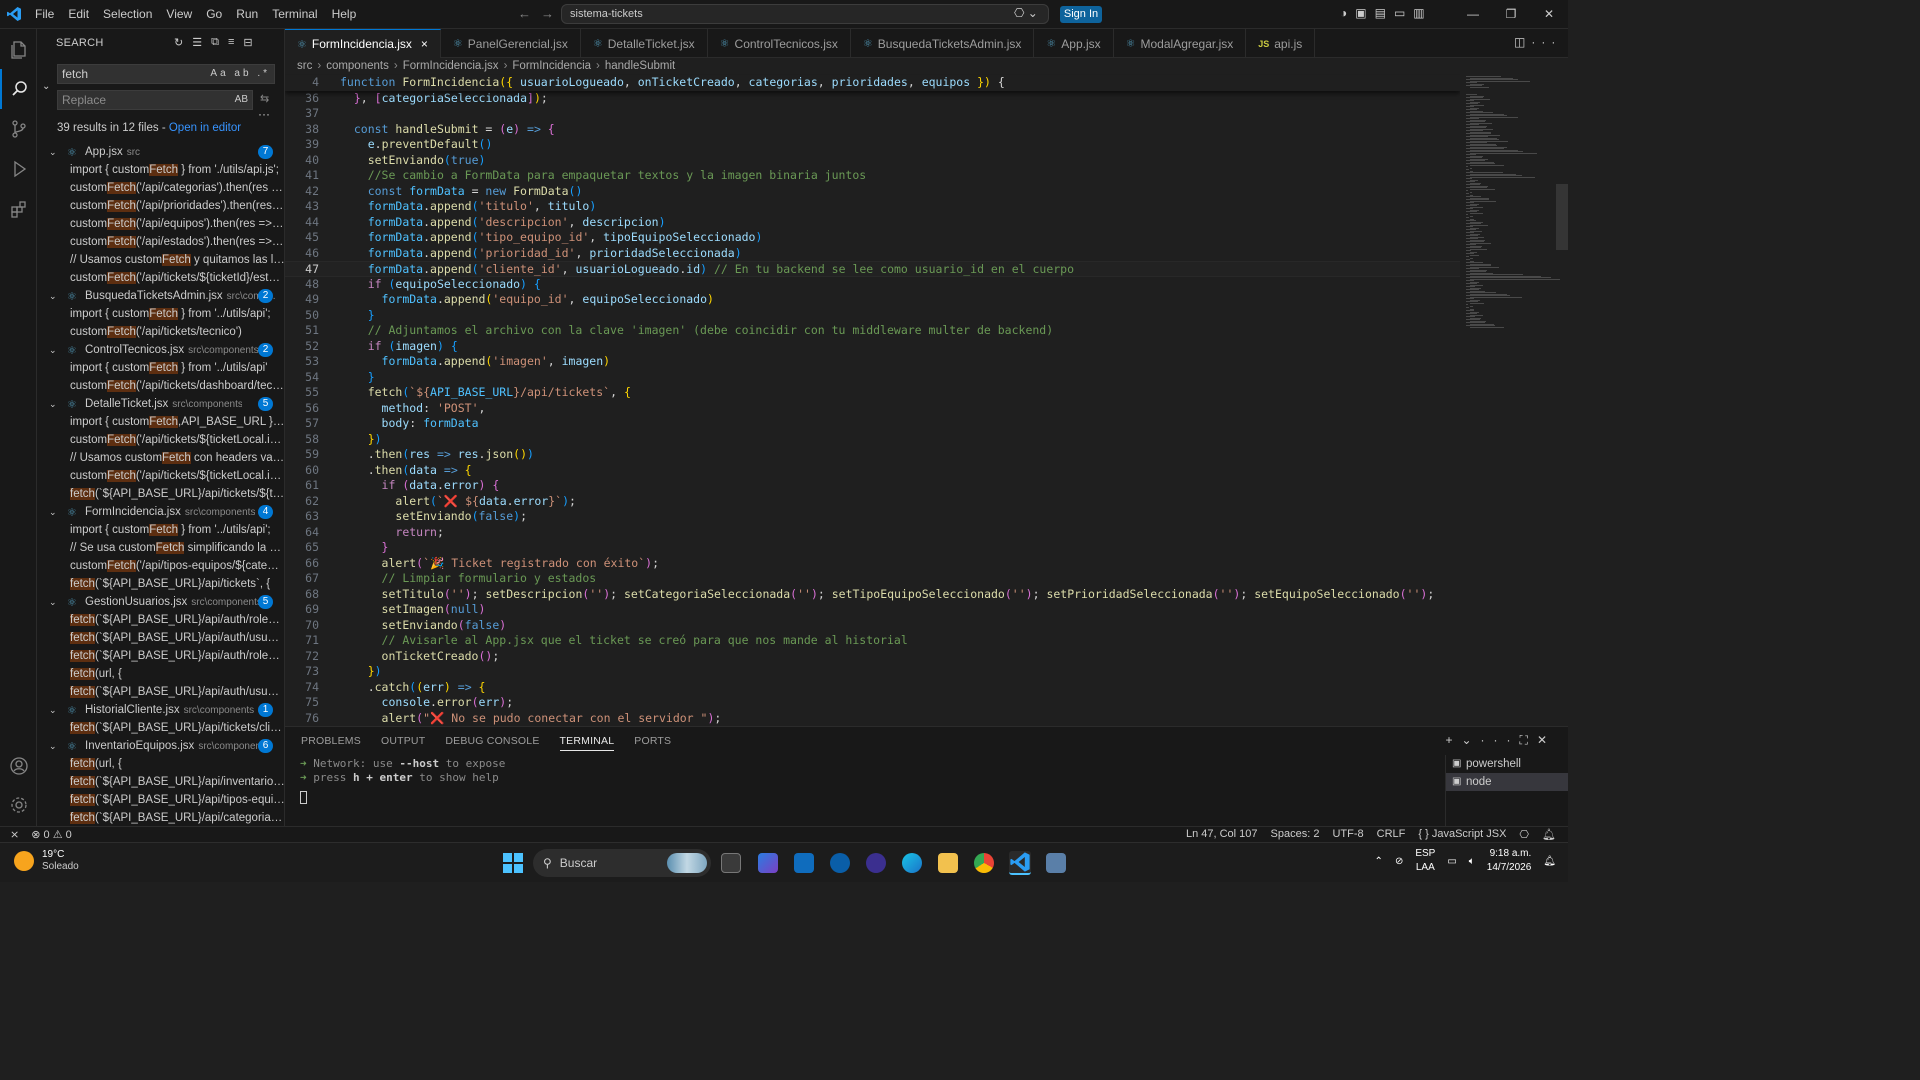 This screenshot has height=1080, width=1920. I want to click on display-icon: ▭, so click(1451, 861).